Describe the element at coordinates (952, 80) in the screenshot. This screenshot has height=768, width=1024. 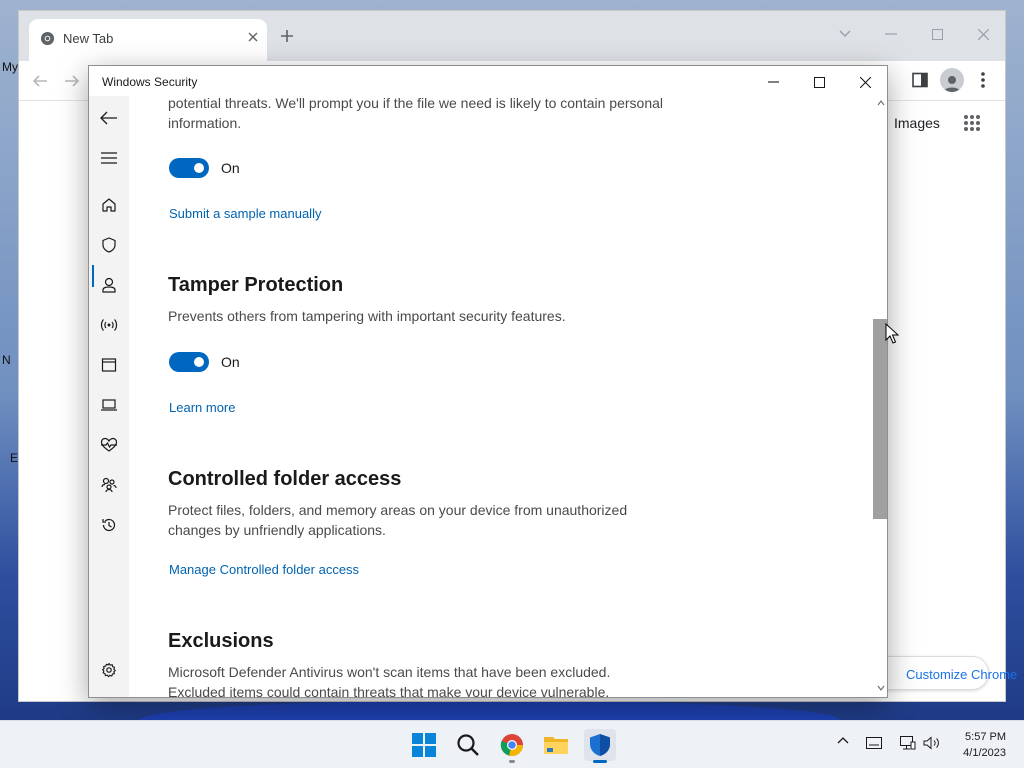
I see `profile-avatar-icon` at that location.